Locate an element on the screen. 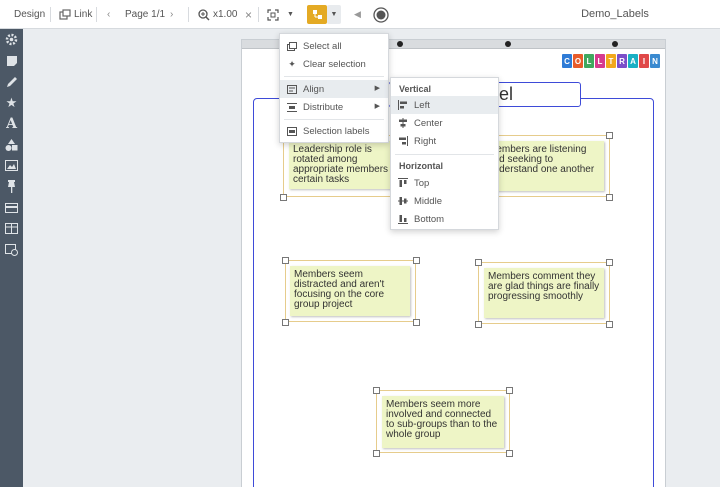  text-icon: A is located at coordinates (11, 124).